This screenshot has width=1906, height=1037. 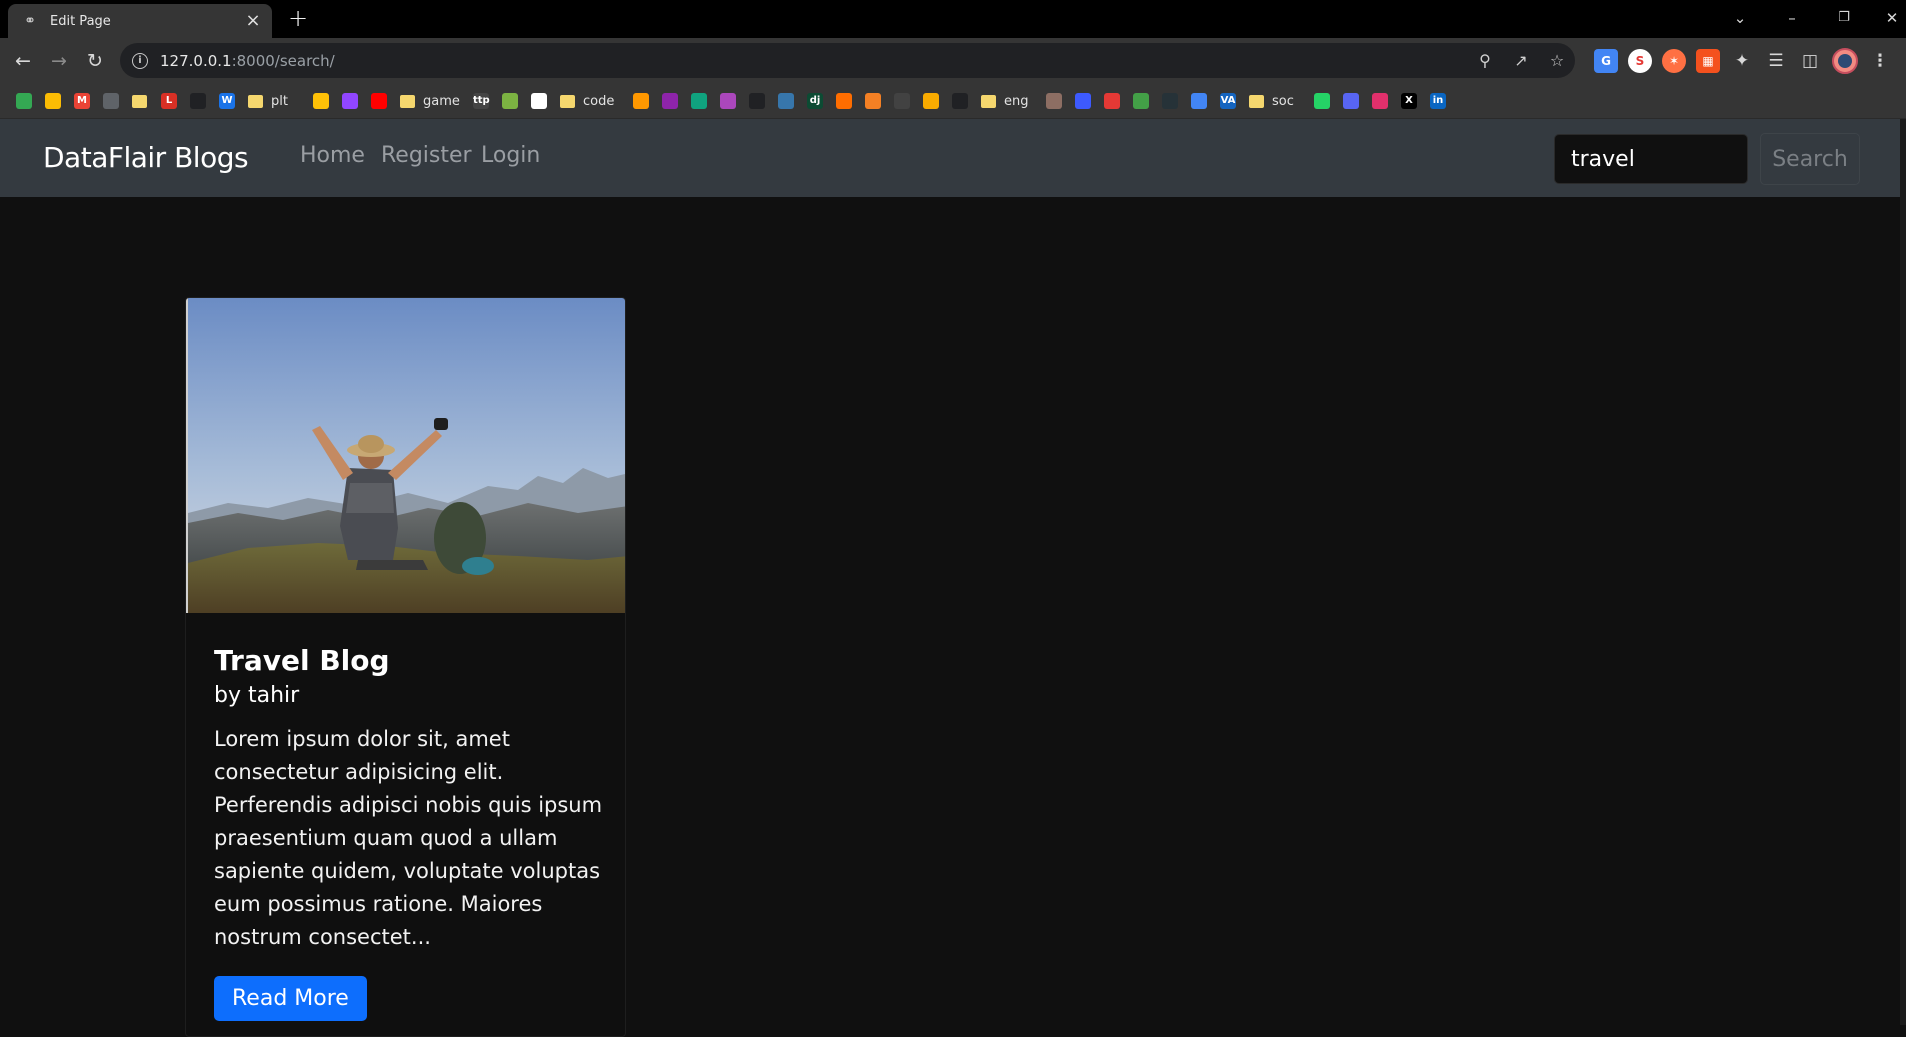 I want to click on bookmark-folder-label: code, so click(x=599, y=101).